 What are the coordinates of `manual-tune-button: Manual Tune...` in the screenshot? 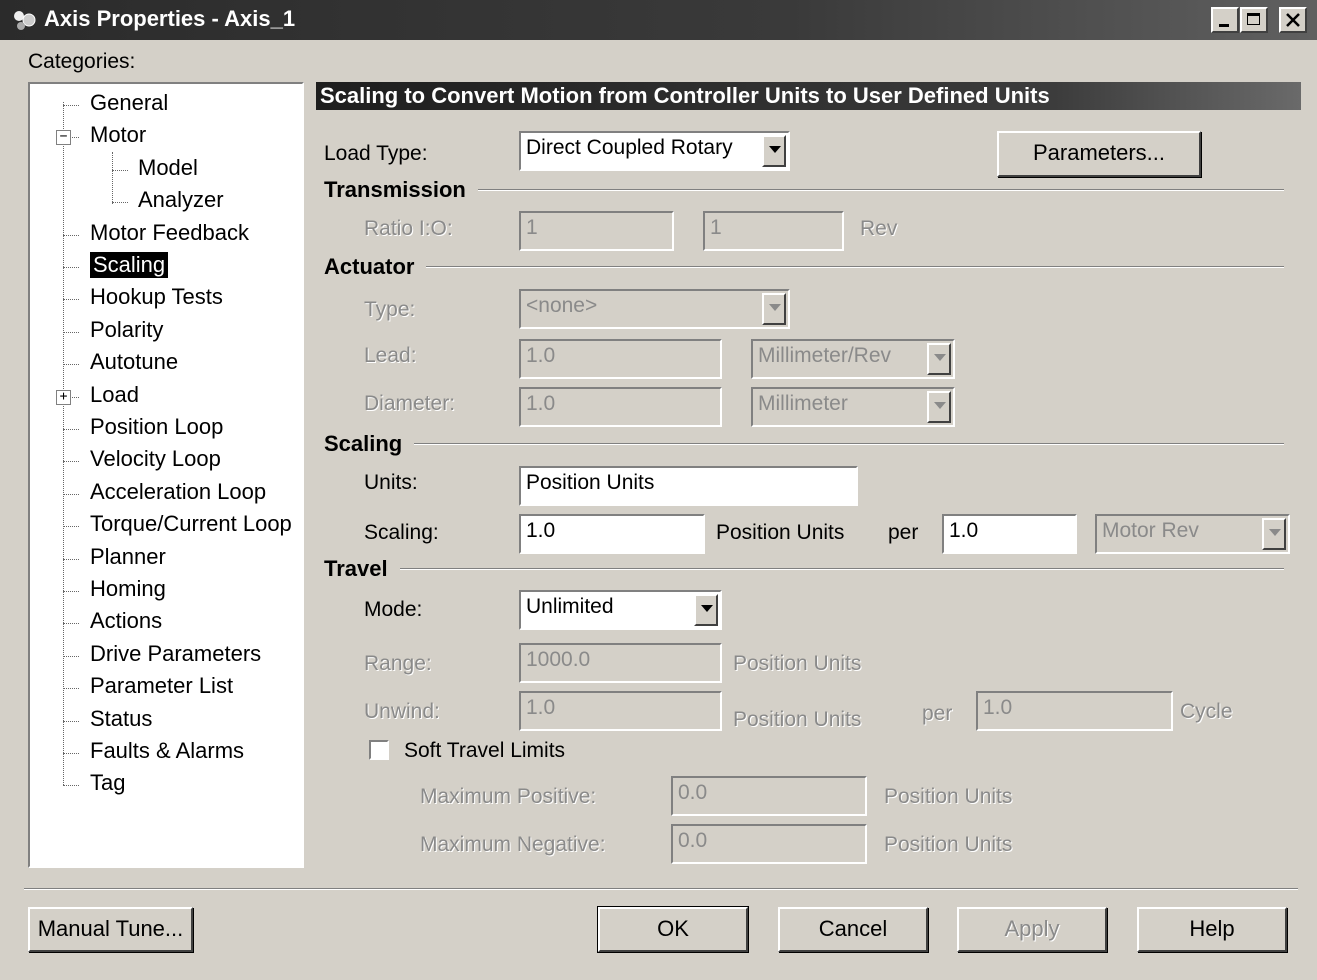 It's located at (110, 929).